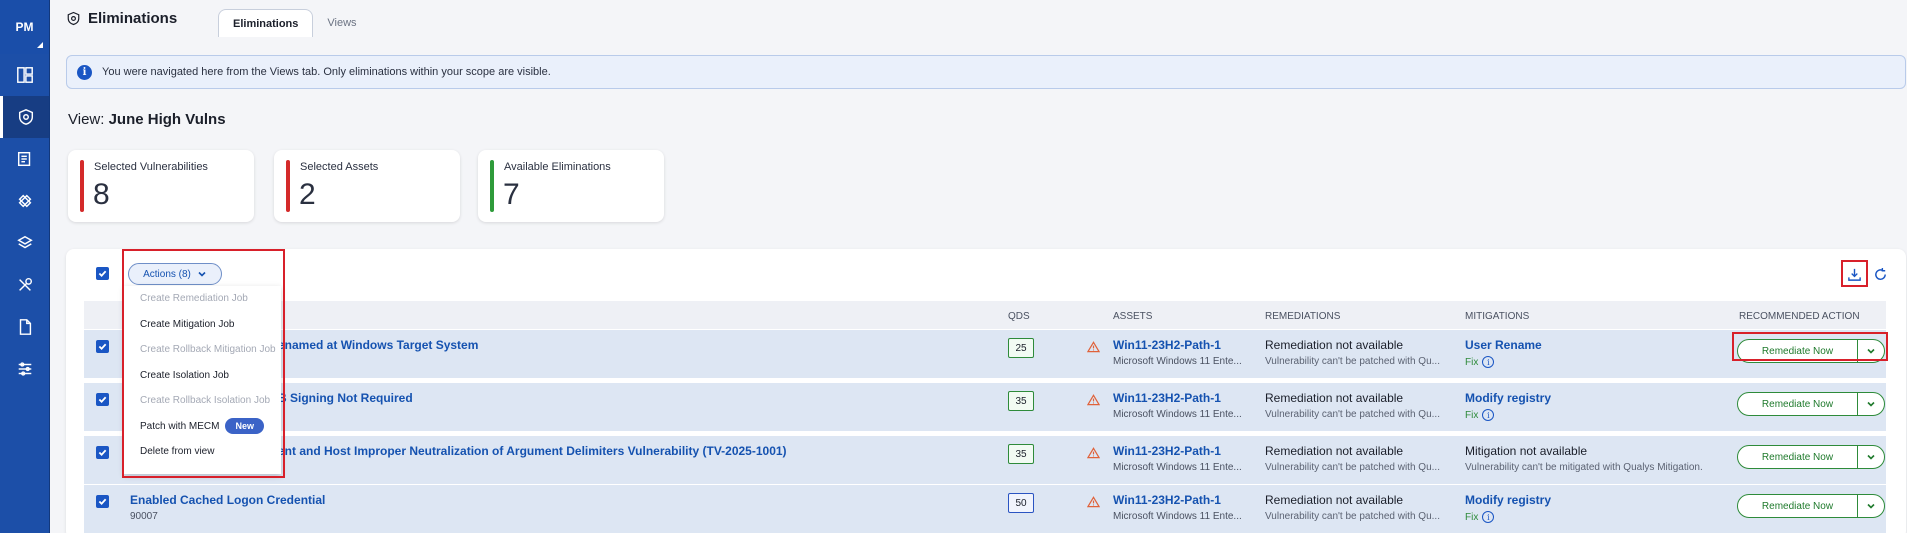 The height and width of the screenshot is (533, 1907). What do you see at coordinates (266, 23) in the screenshot?
I see `tab-eliminations: Eliminations` at bounding box center [266, 23].